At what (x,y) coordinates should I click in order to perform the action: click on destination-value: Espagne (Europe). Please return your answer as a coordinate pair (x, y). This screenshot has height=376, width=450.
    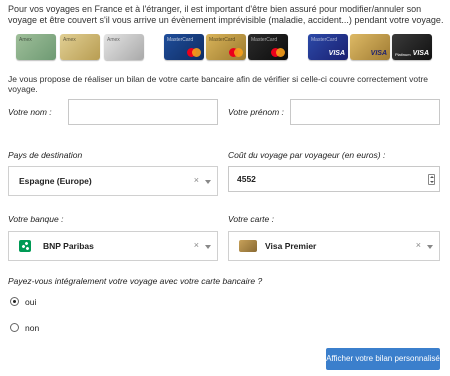
    Looking at the image, I should click on (55, 181).